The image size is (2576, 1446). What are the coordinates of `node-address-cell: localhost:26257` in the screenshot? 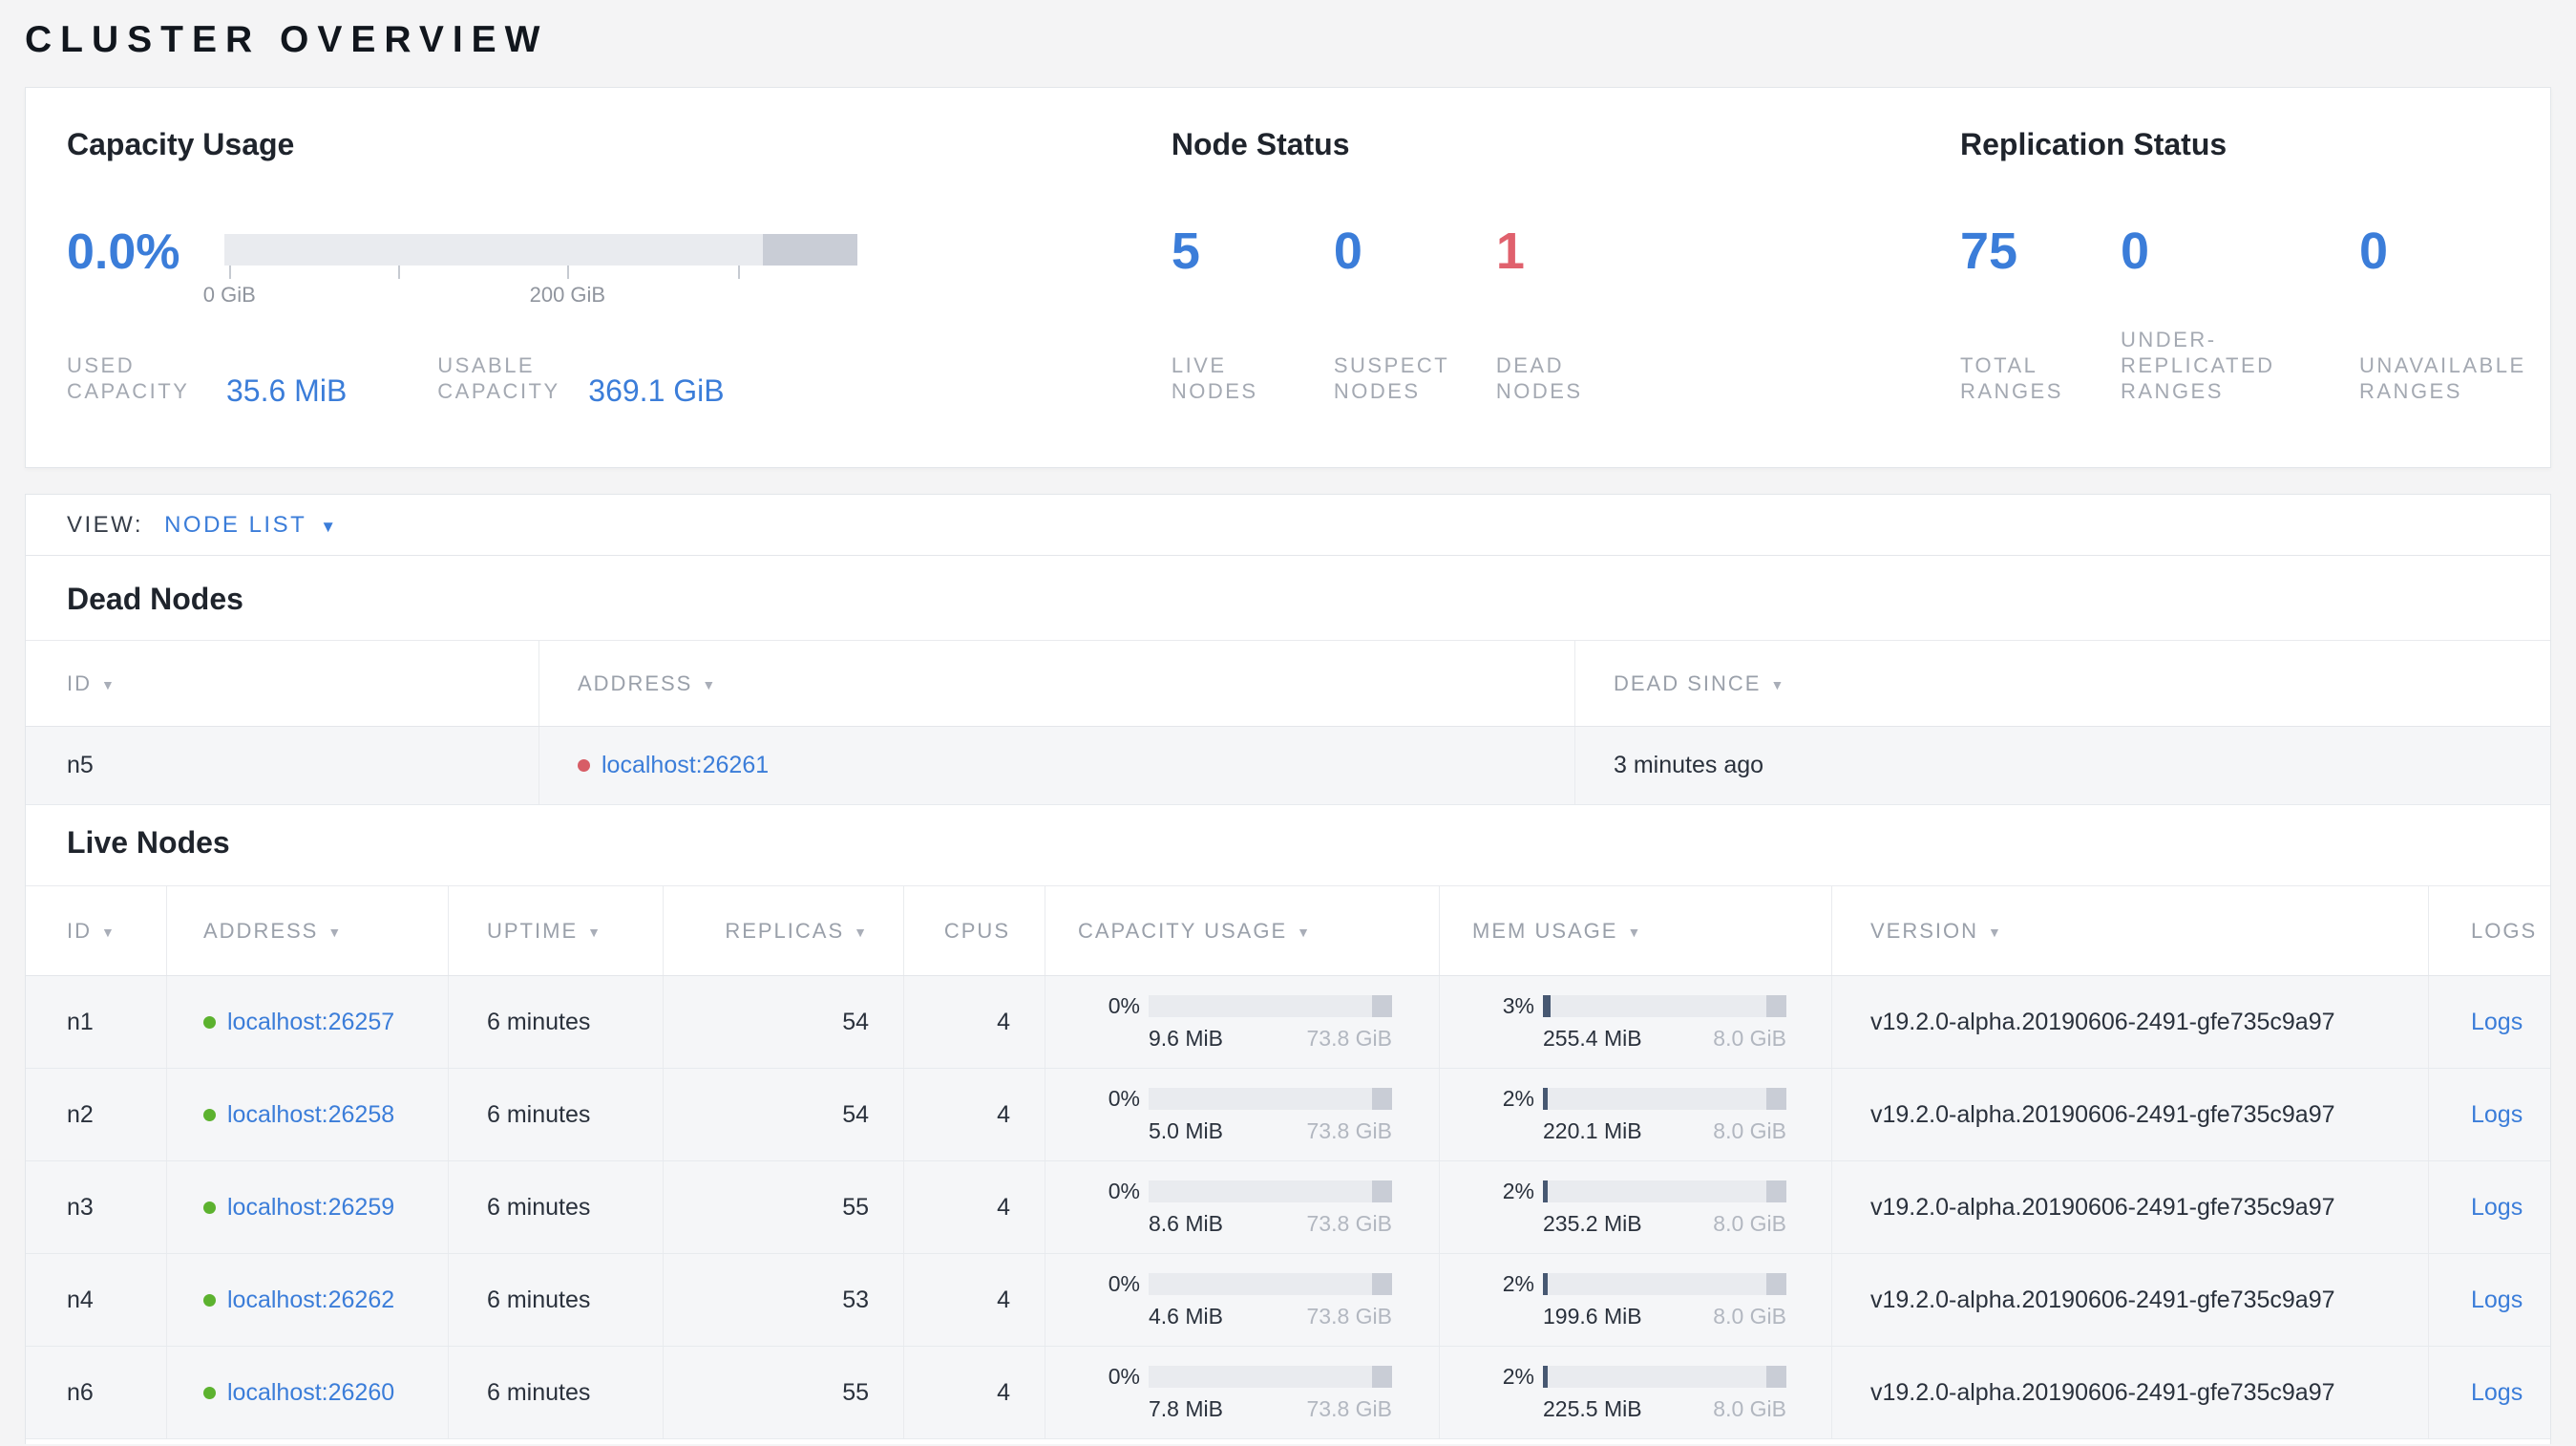 It's located at (308, 1022).